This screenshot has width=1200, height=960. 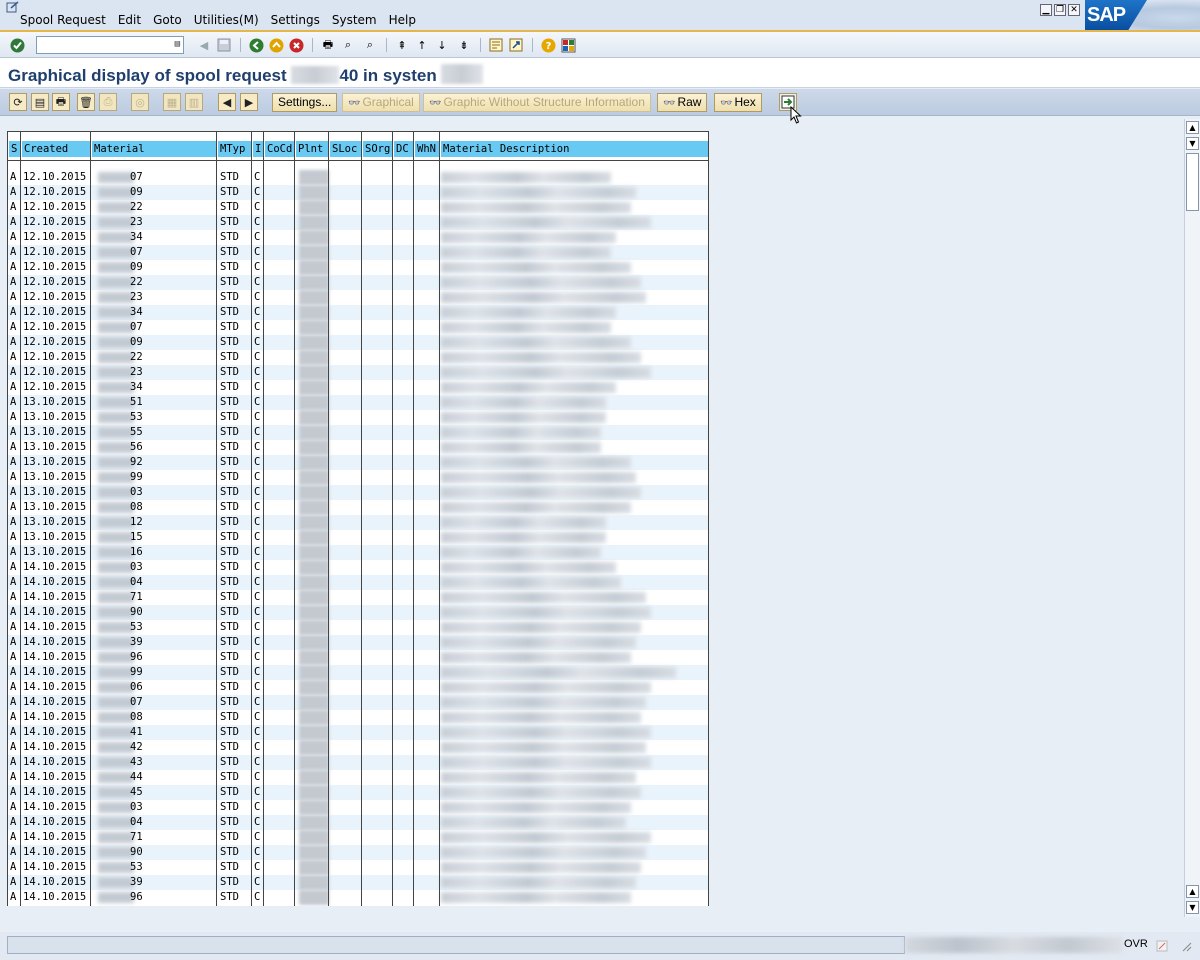 What do you see at coordinates (358, 747) in the screenshot?
I see `table-row: A 14.10.2015 42 STD C` at bounding box center [358, 747].